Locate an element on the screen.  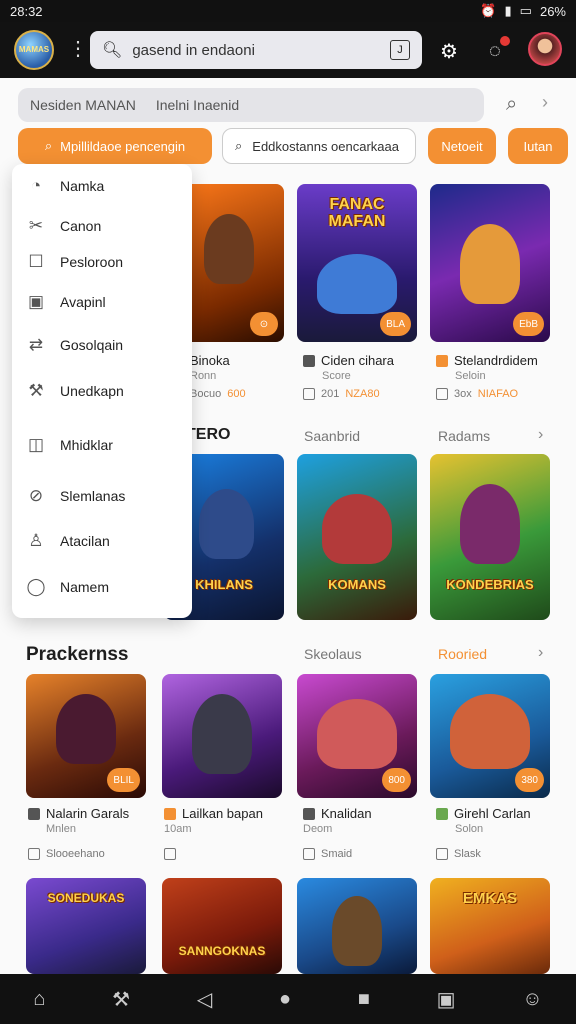
filter-text-right: Inelni Inaenid is located at coordinates (197, 105).